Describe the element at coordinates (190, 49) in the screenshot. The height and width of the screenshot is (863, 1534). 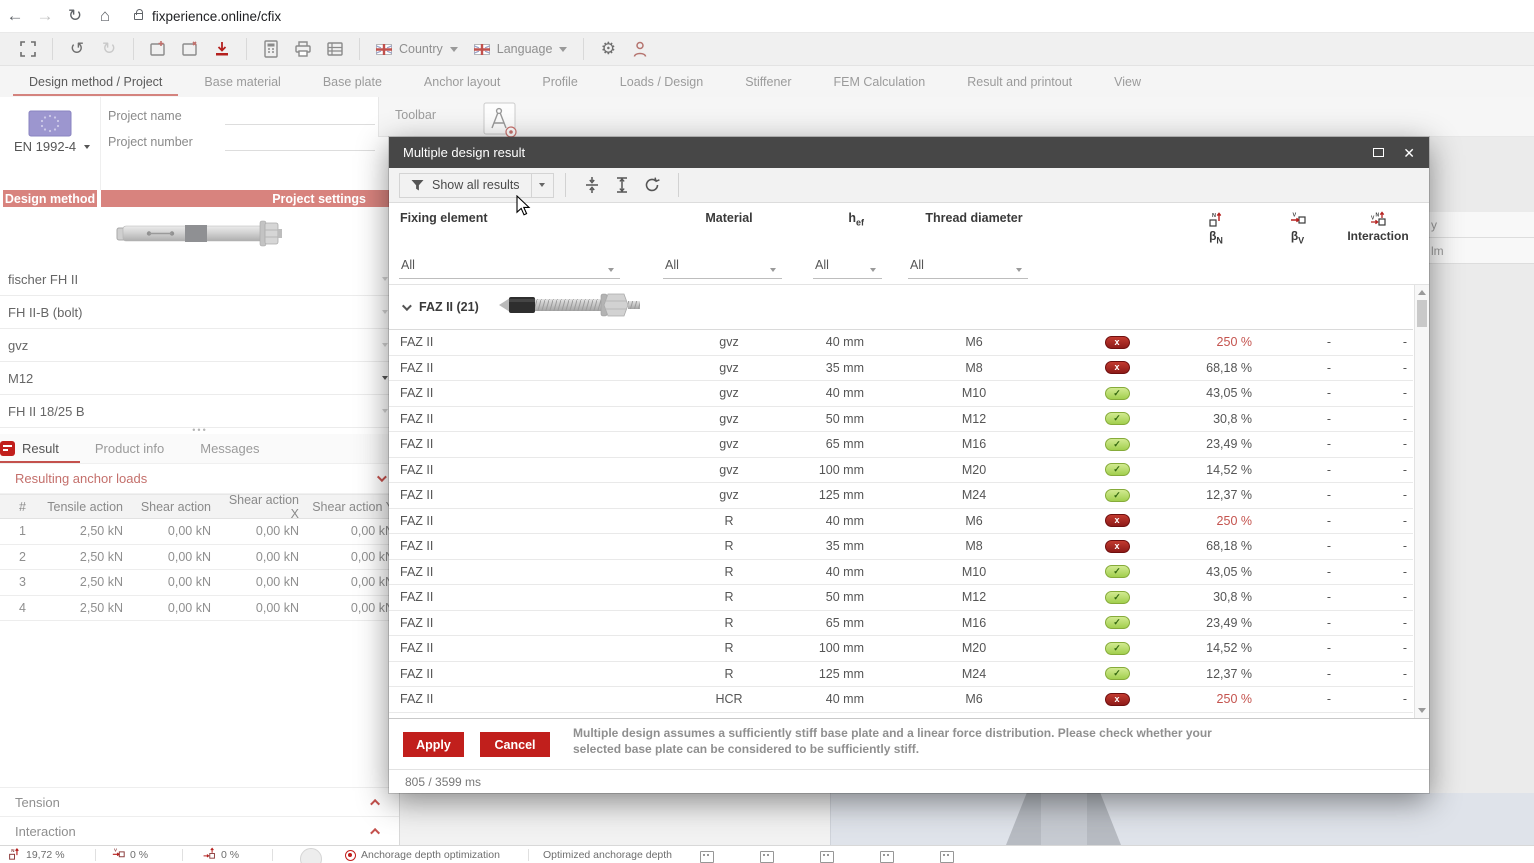
I see `open-project-icon` at that location.